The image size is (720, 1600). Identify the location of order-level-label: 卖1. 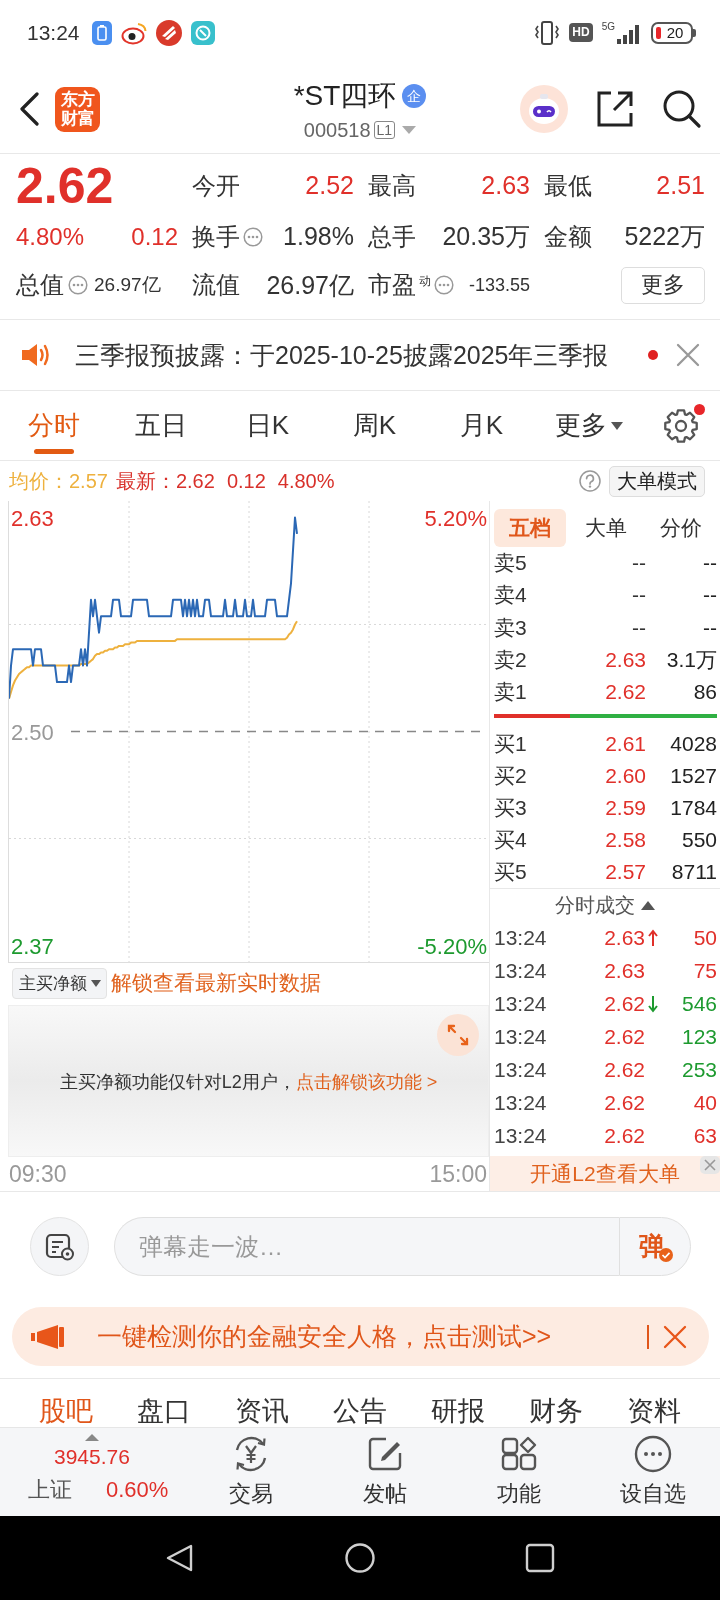
(511, 692).